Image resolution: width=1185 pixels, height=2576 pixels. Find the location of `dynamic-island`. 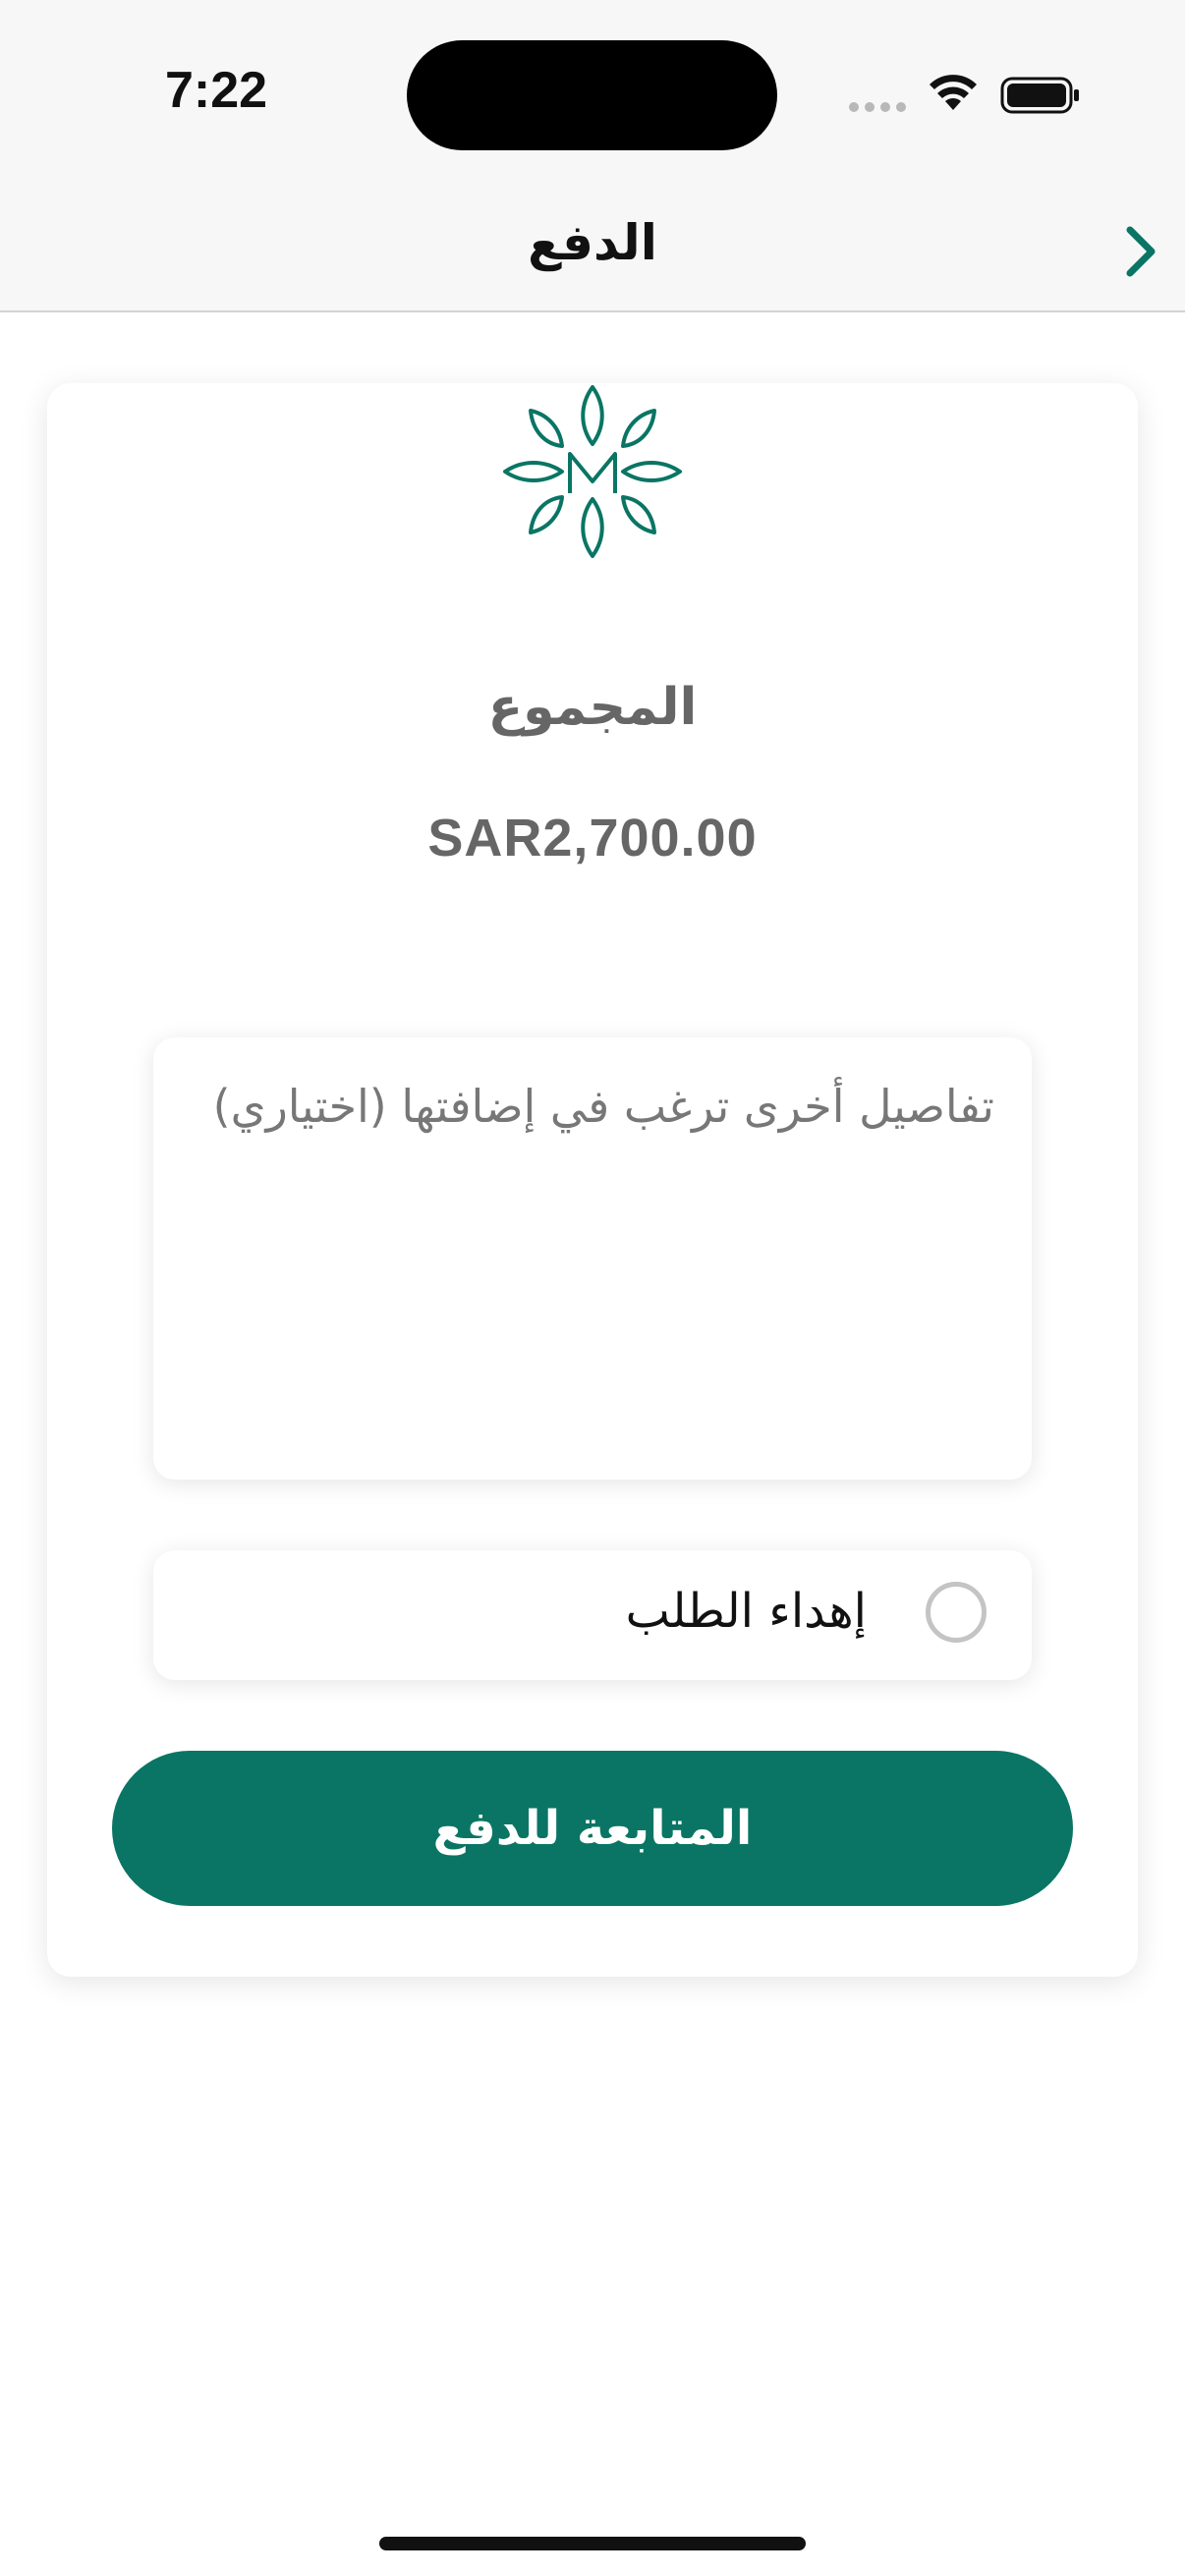

dynamic-island is located at coordinates (592, 95).